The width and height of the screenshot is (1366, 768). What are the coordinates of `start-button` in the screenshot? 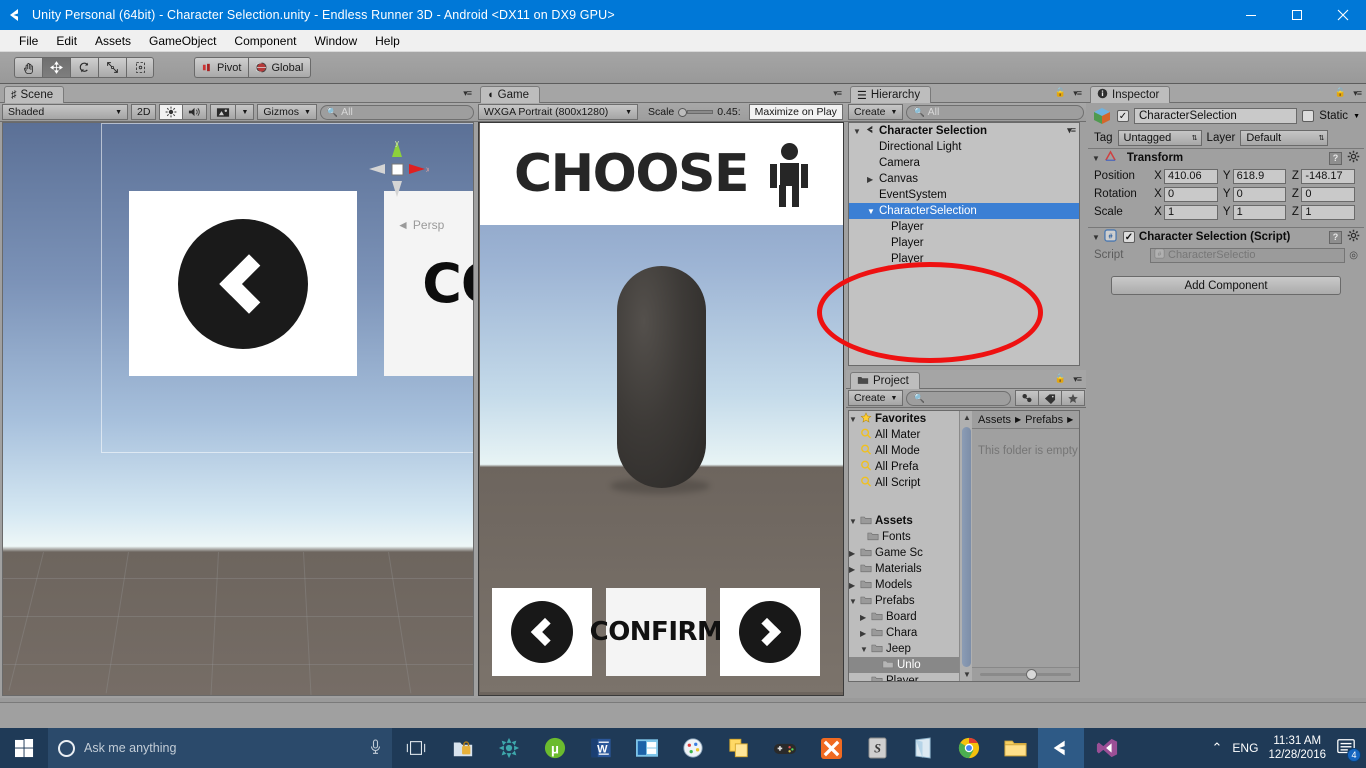 It's located at (24, 748).